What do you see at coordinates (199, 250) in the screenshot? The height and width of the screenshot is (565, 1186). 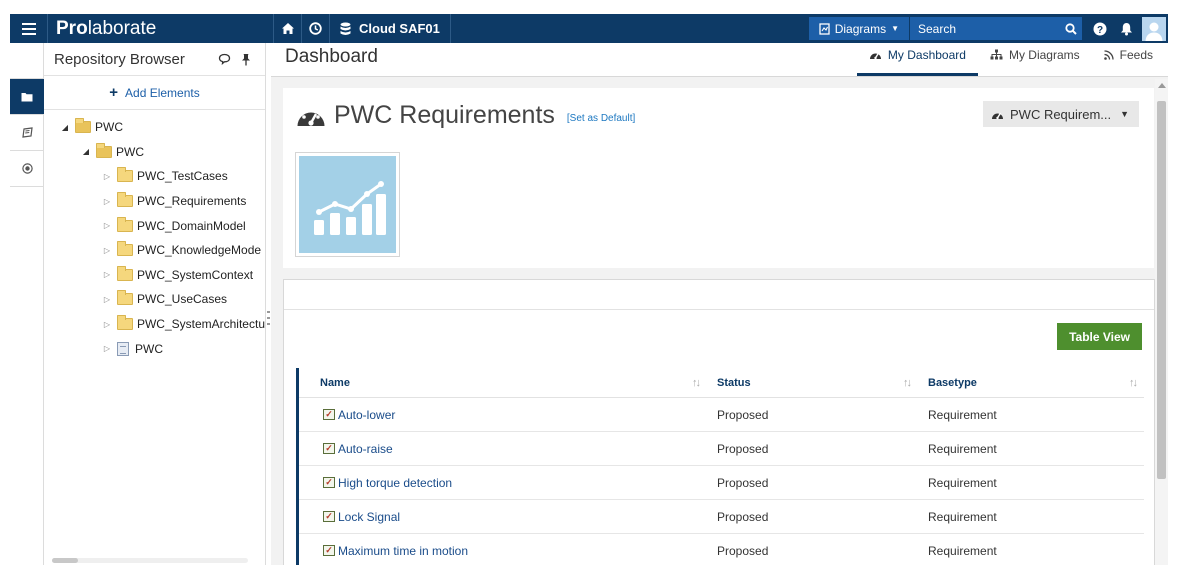 I see `tree-item-label: PWC_KnowledgeMode` at bounding box center [199, 250].